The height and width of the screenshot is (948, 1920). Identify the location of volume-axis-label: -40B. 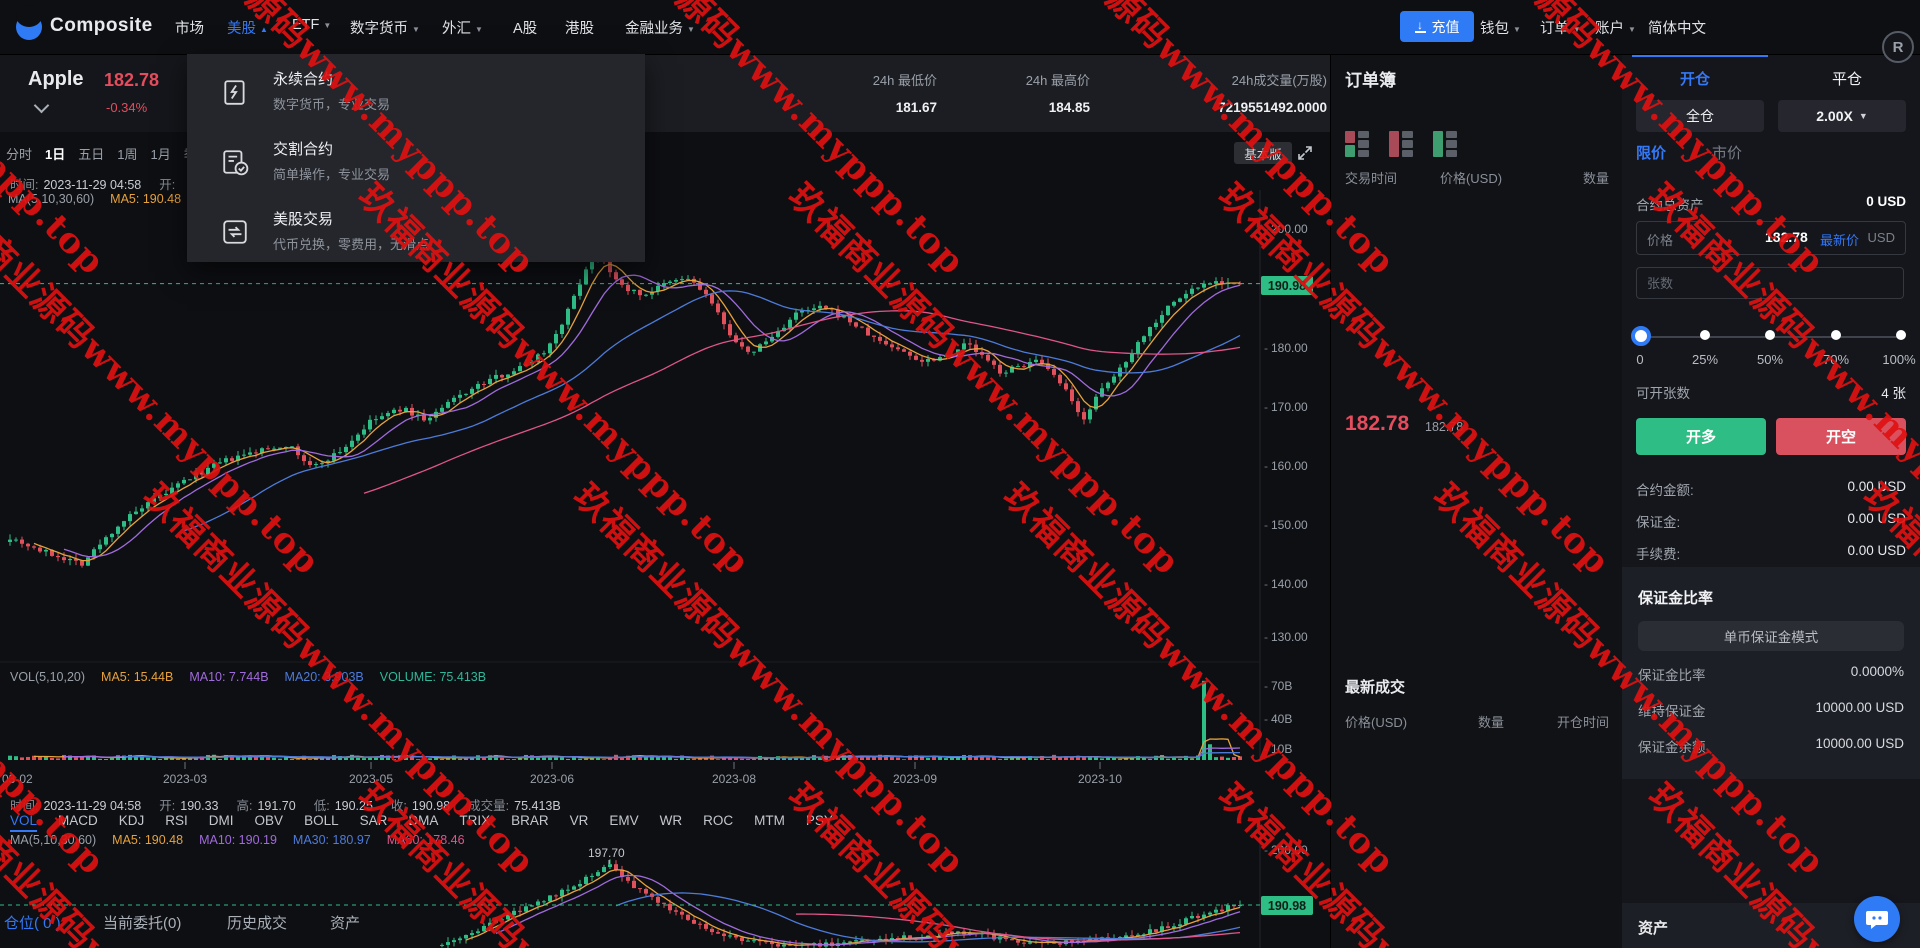
(1278, 719).